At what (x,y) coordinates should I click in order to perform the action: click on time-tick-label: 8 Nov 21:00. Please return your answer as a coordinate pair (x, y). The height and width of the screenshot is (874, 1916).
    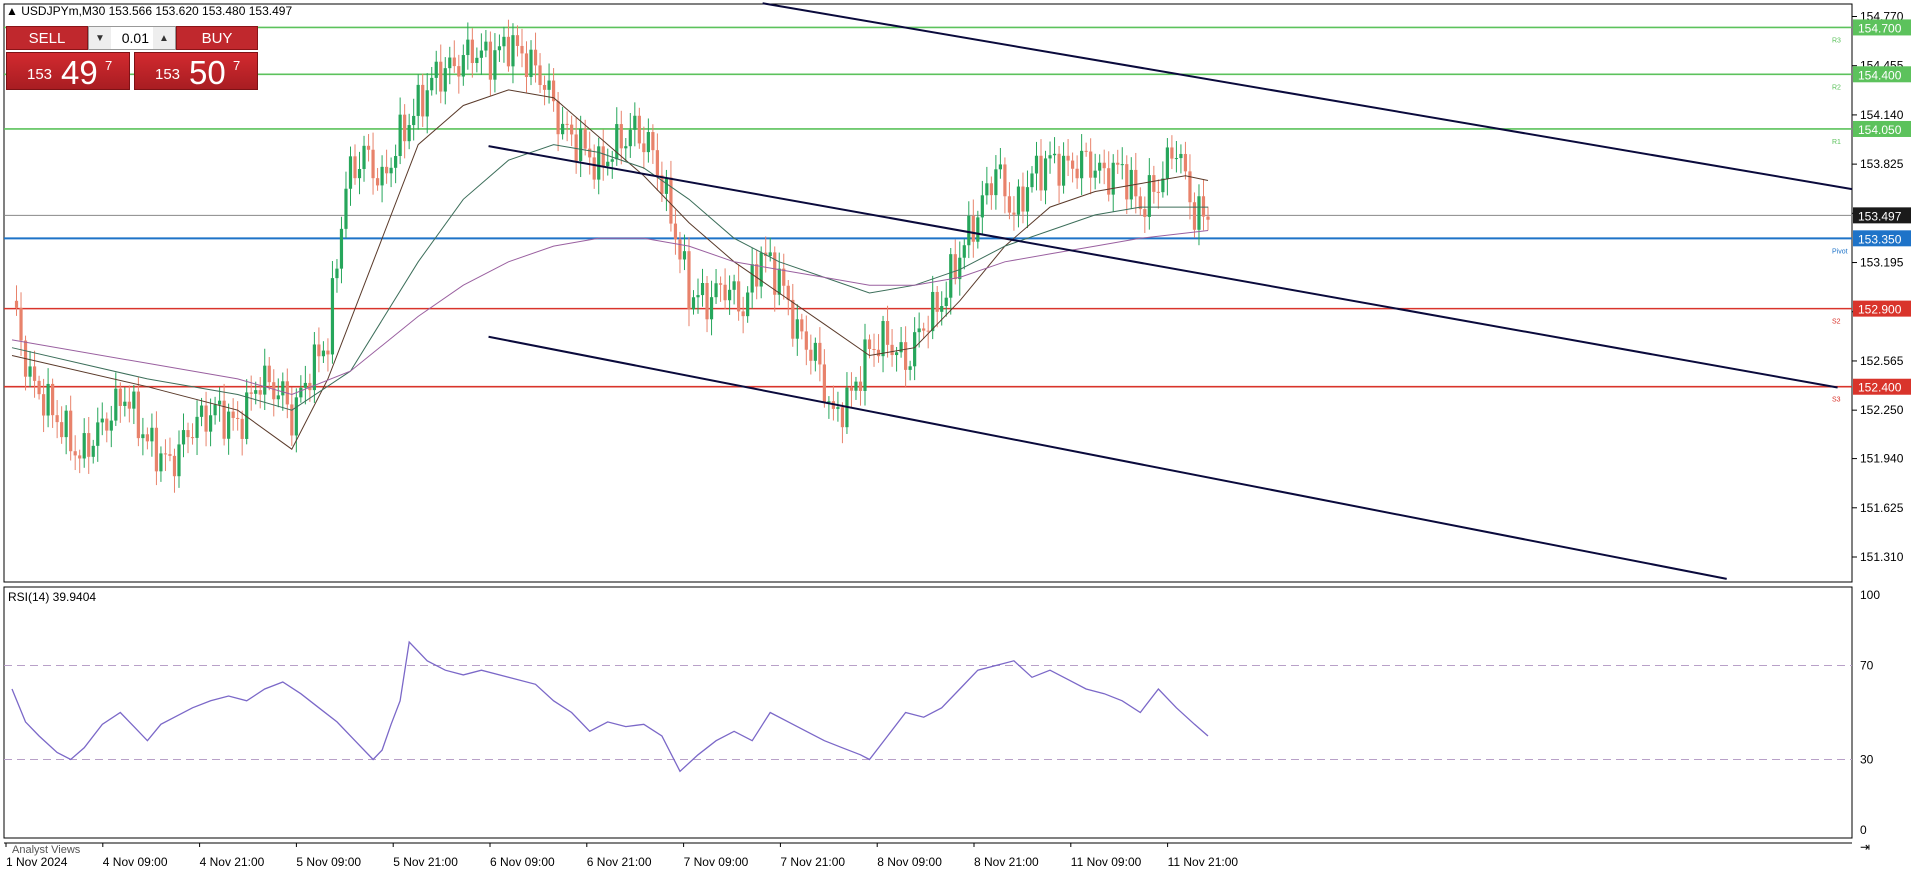
    Looking at the image, I should click on (1006, 862).